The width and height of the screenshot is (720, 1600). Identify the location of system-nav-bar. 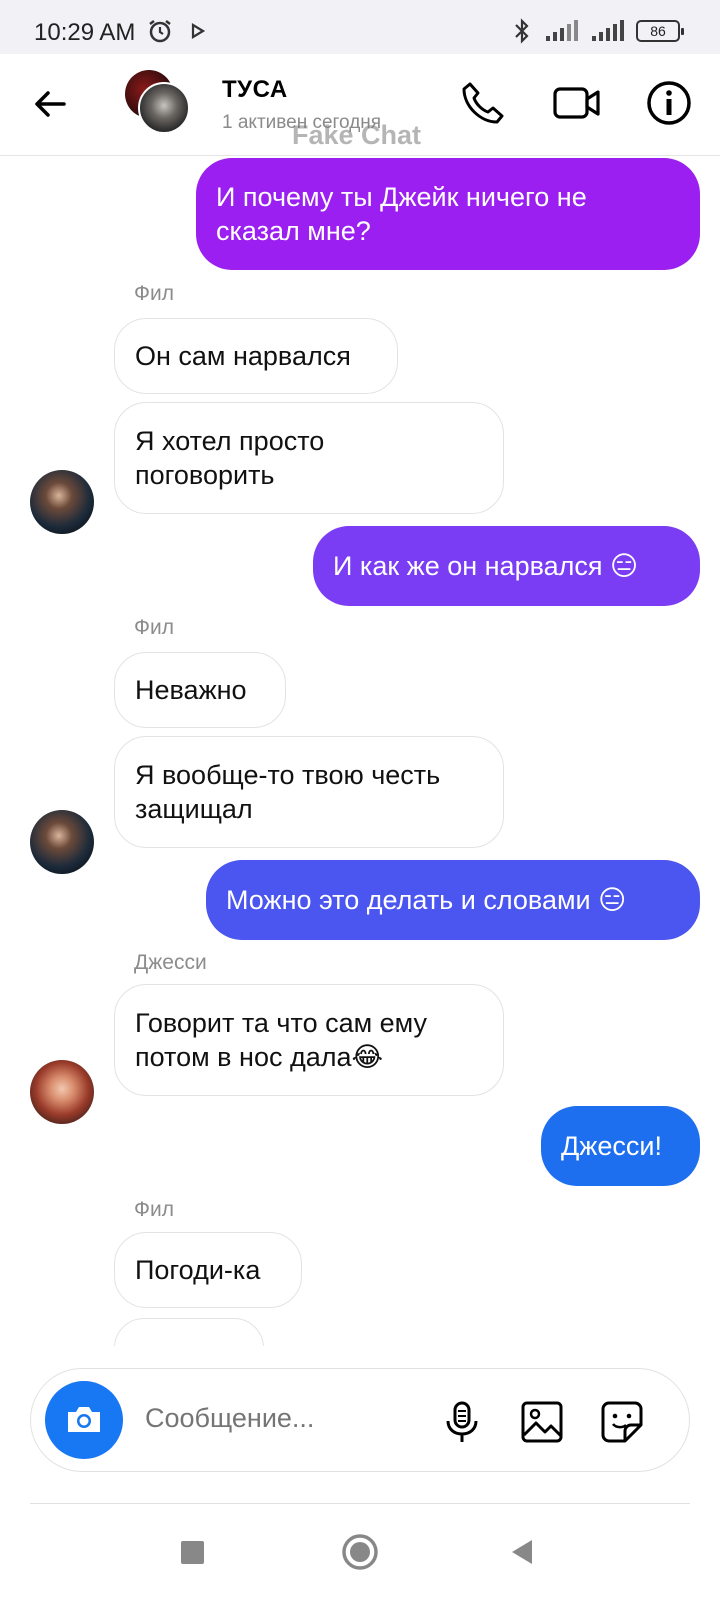
(360, 1552).